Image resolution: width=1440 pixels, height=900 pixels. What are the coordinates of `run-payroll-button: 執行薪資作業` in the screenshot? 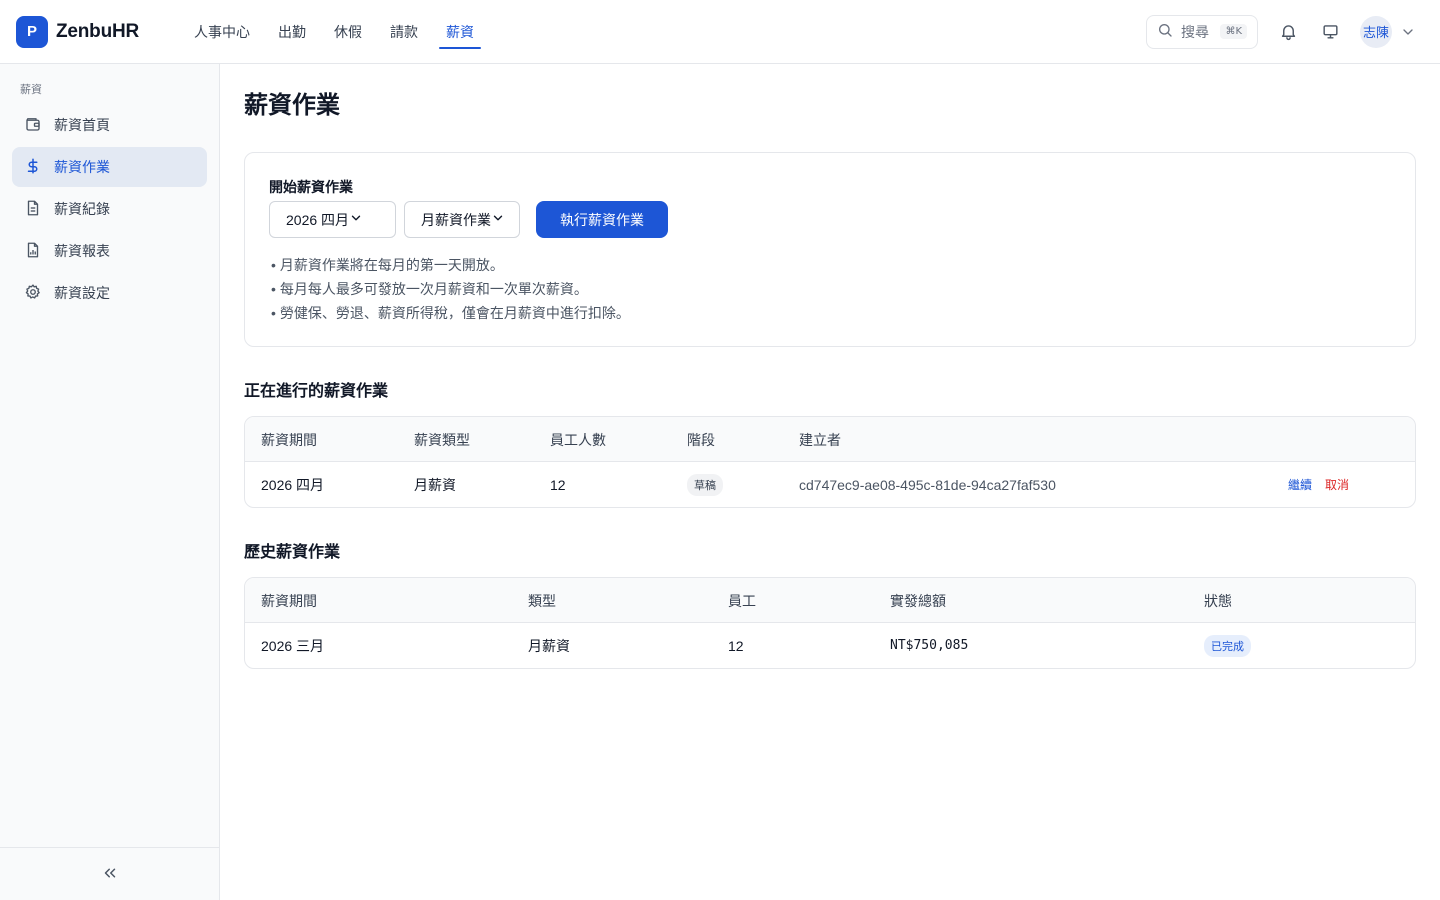 It's located at (602, 219).